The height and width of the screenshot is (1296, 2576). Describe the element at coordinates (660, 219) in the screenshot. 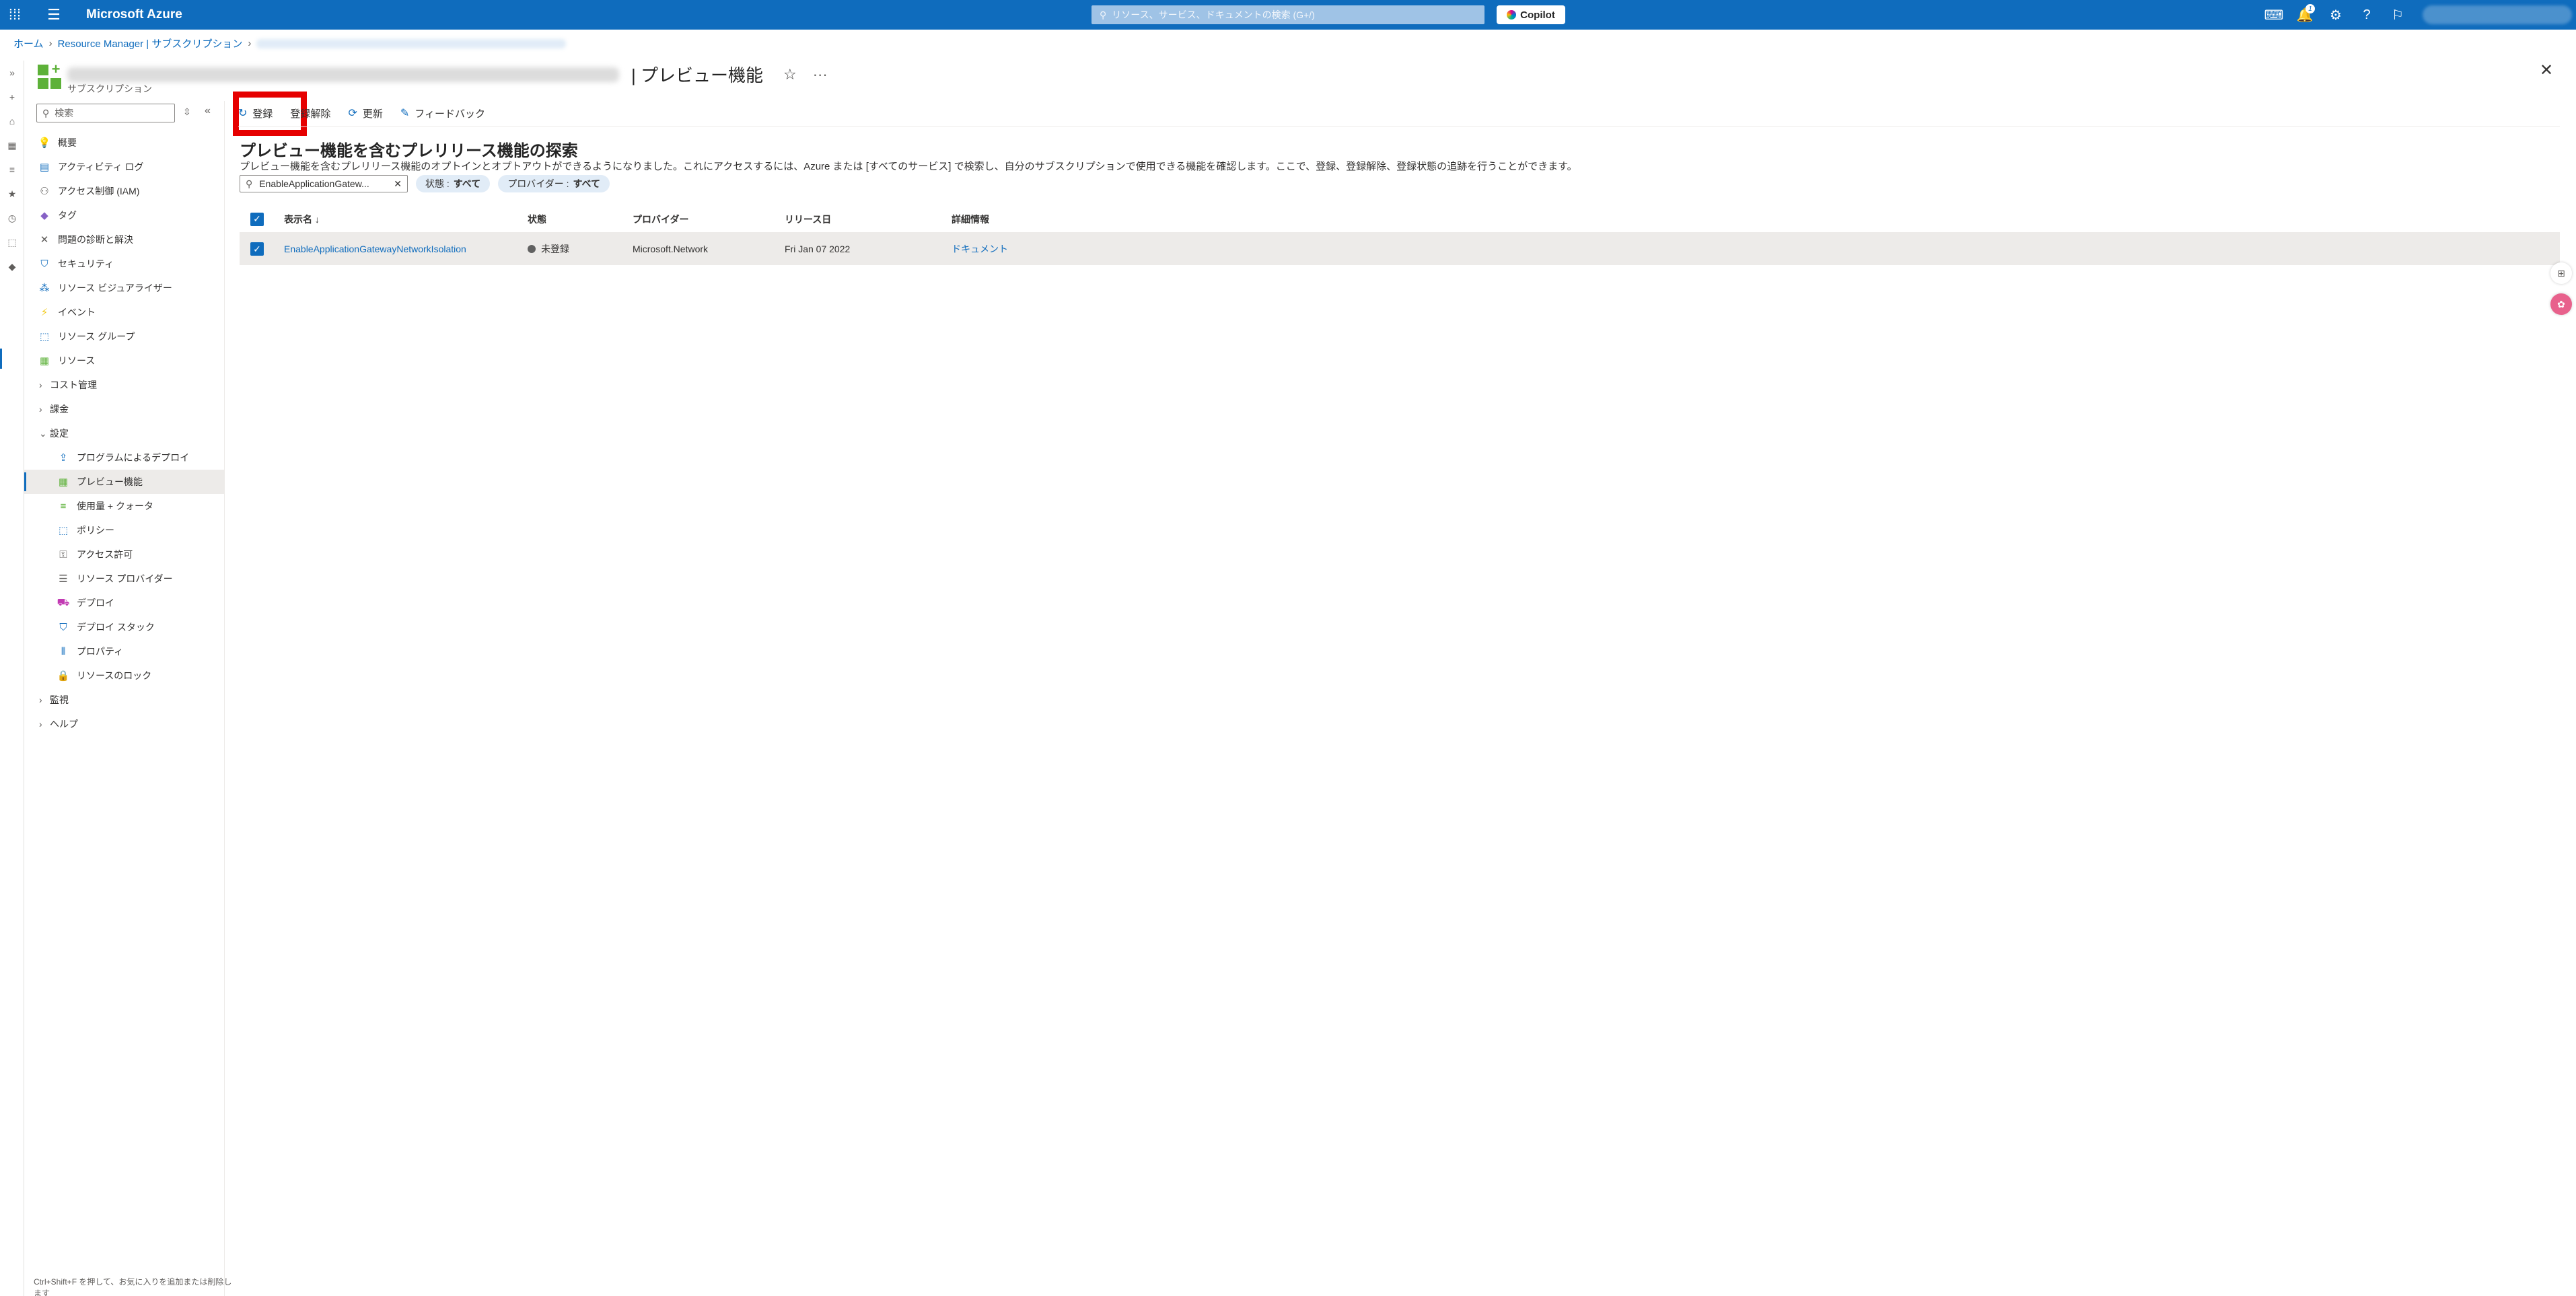

I see `header-provider: プロバイダー` at that location.